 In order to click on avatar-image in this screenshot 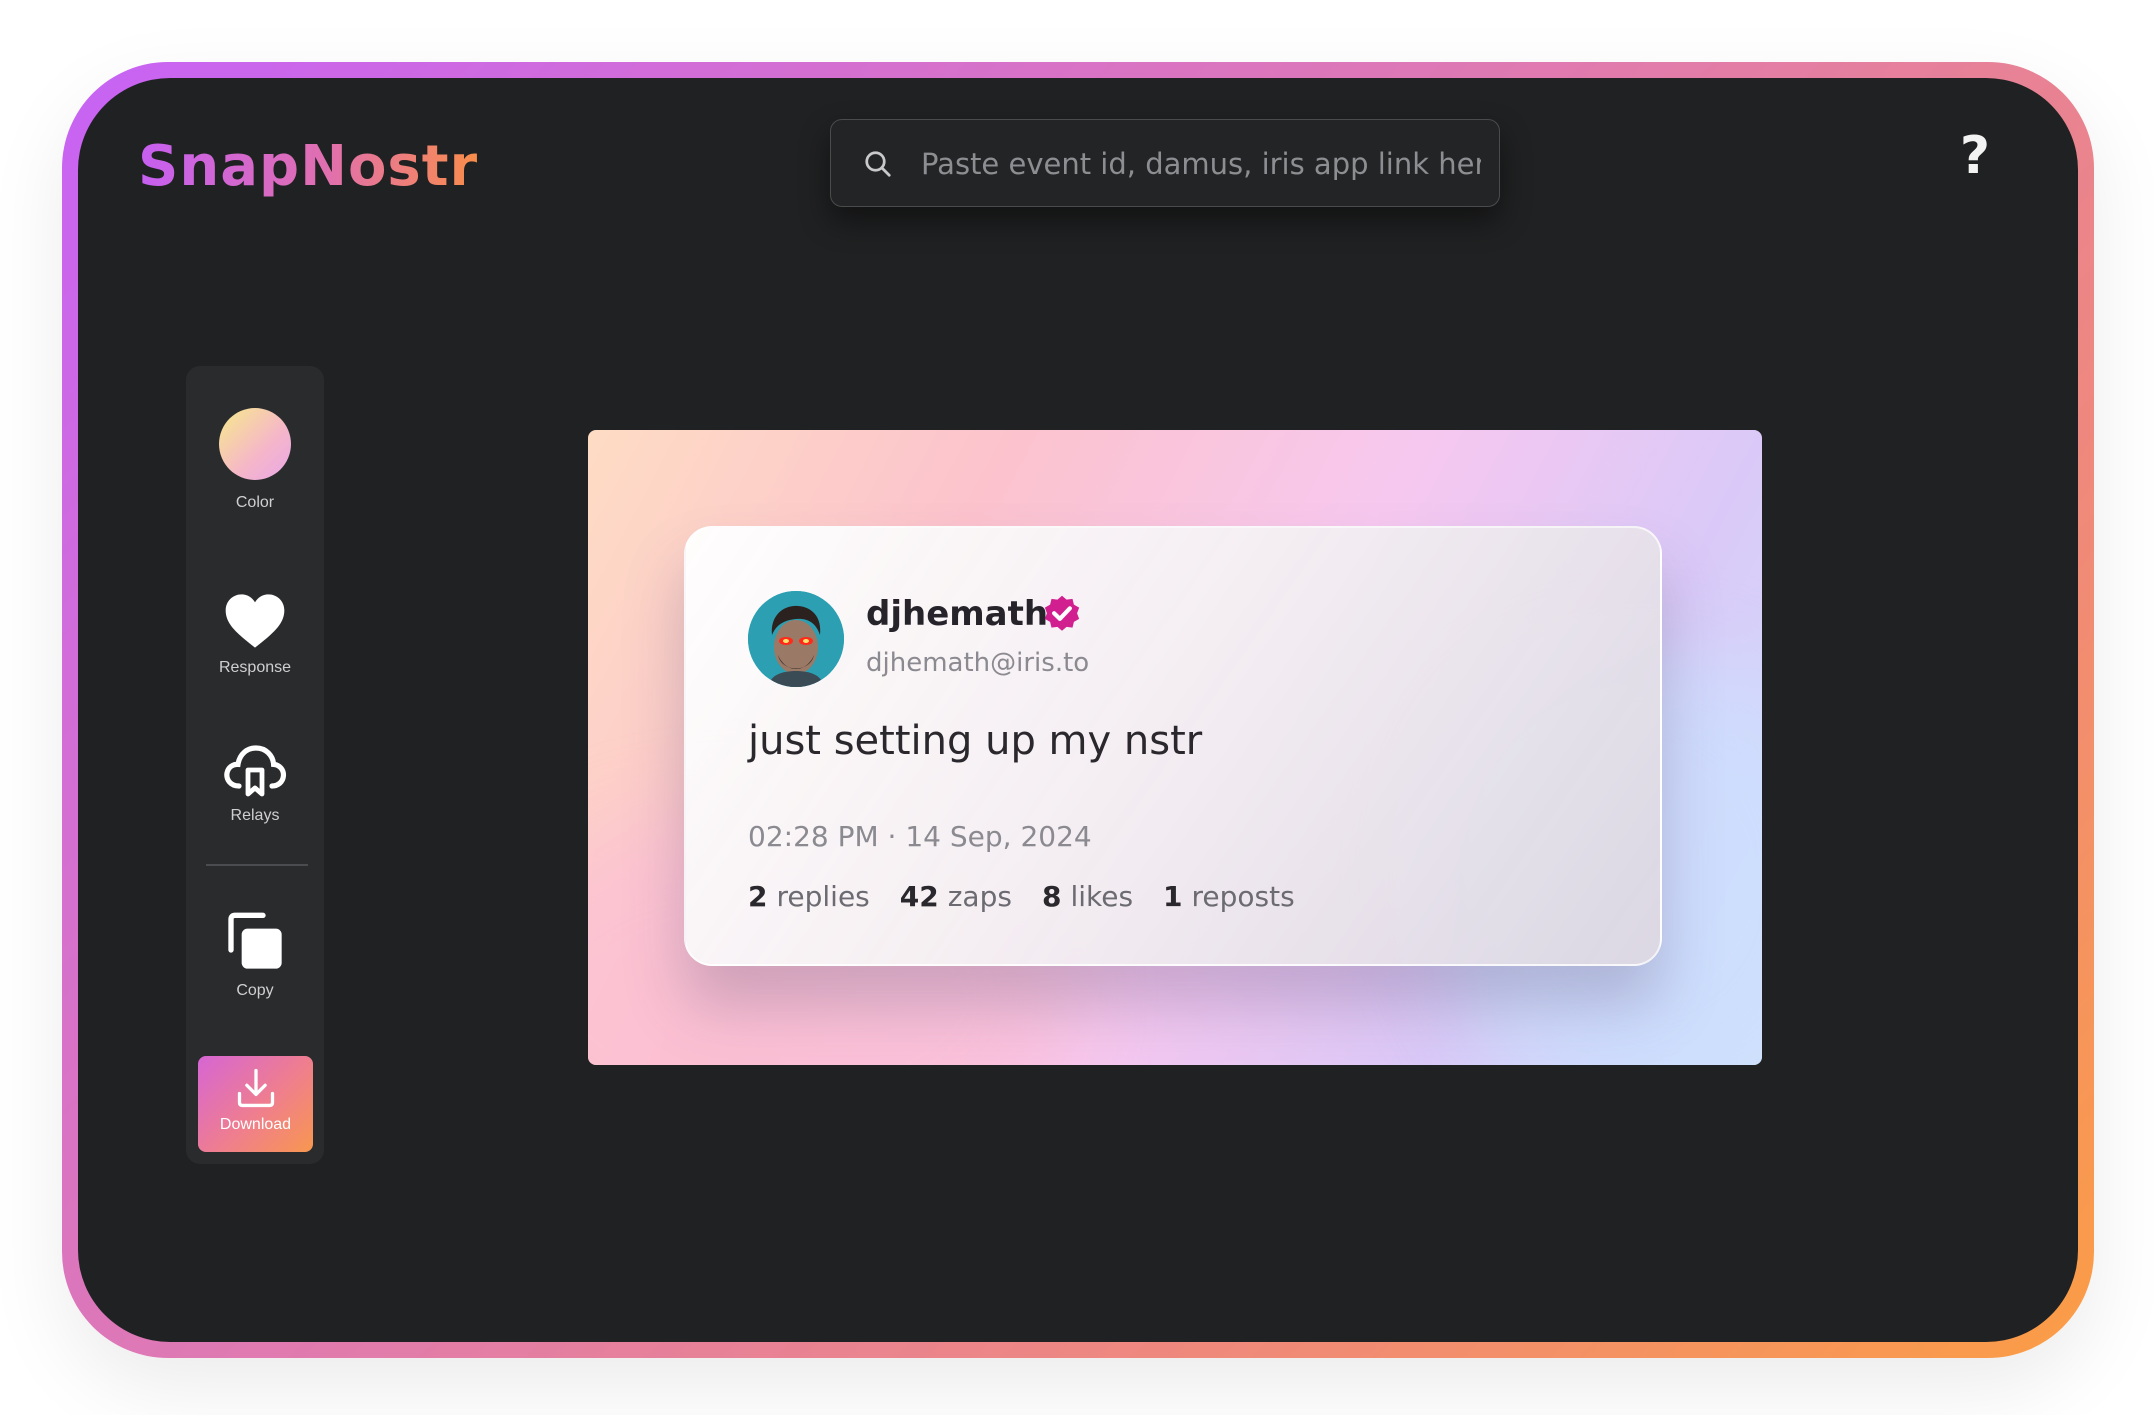, I will do `click(796, 639)`.